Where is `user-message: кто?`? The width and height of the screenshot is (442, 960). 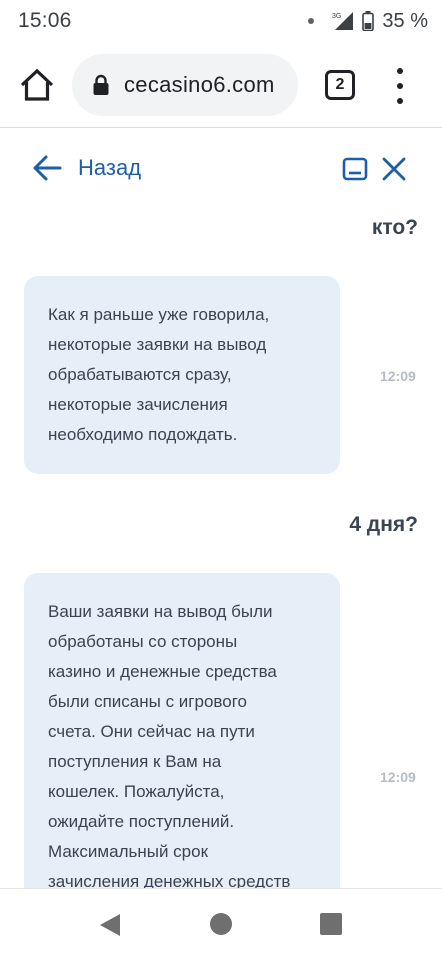 user-message: кто? is located at coordinates (394, 227).